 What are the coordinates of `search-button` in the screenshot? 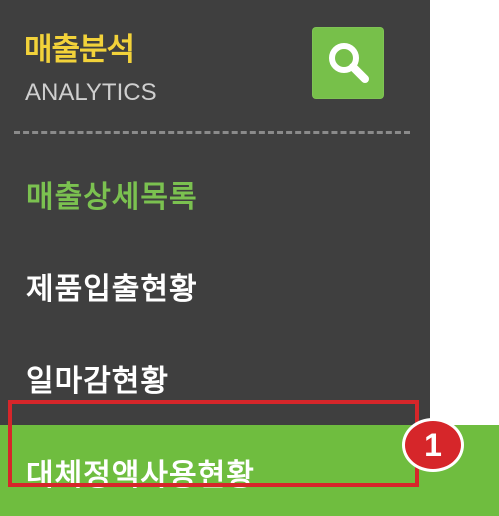 It's located at (348, 63).